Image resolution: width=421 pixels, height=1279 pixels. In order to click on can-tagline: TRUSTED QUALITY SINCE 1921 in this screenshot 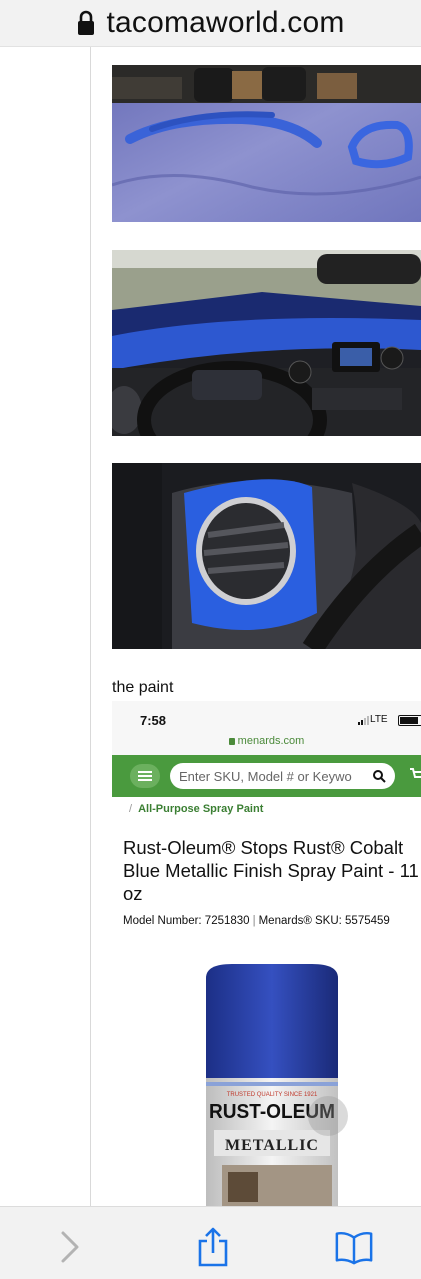, I will do `click(272, 1095)`.